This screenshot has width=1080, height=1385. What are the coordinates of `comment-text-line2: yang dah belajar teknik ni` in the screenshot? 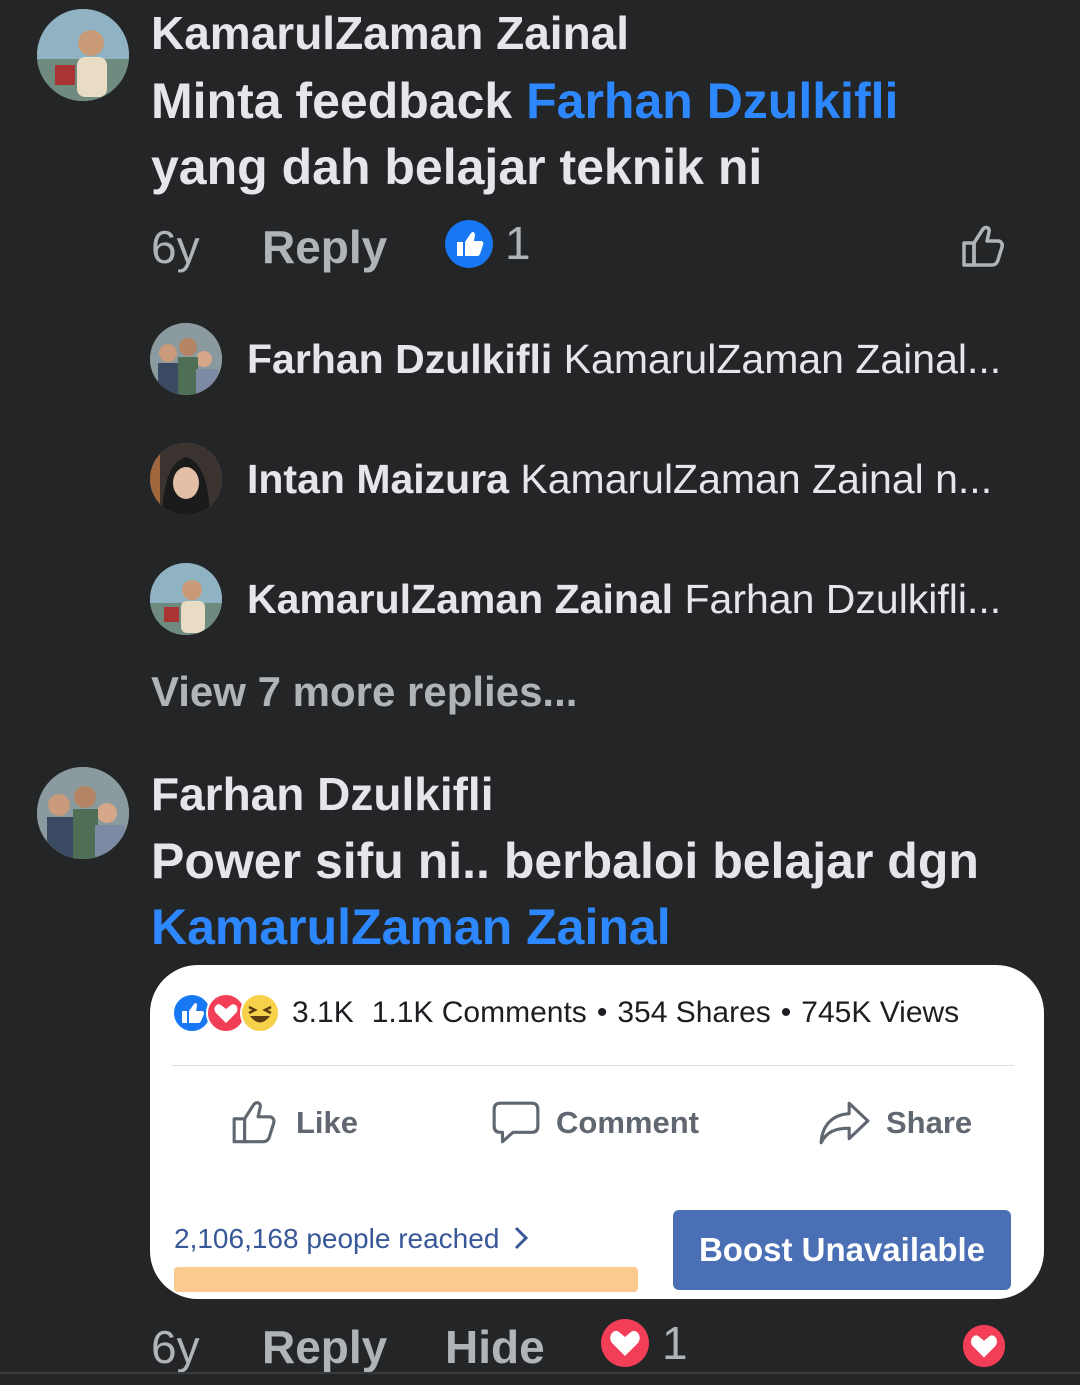 It's located at (457, 167).